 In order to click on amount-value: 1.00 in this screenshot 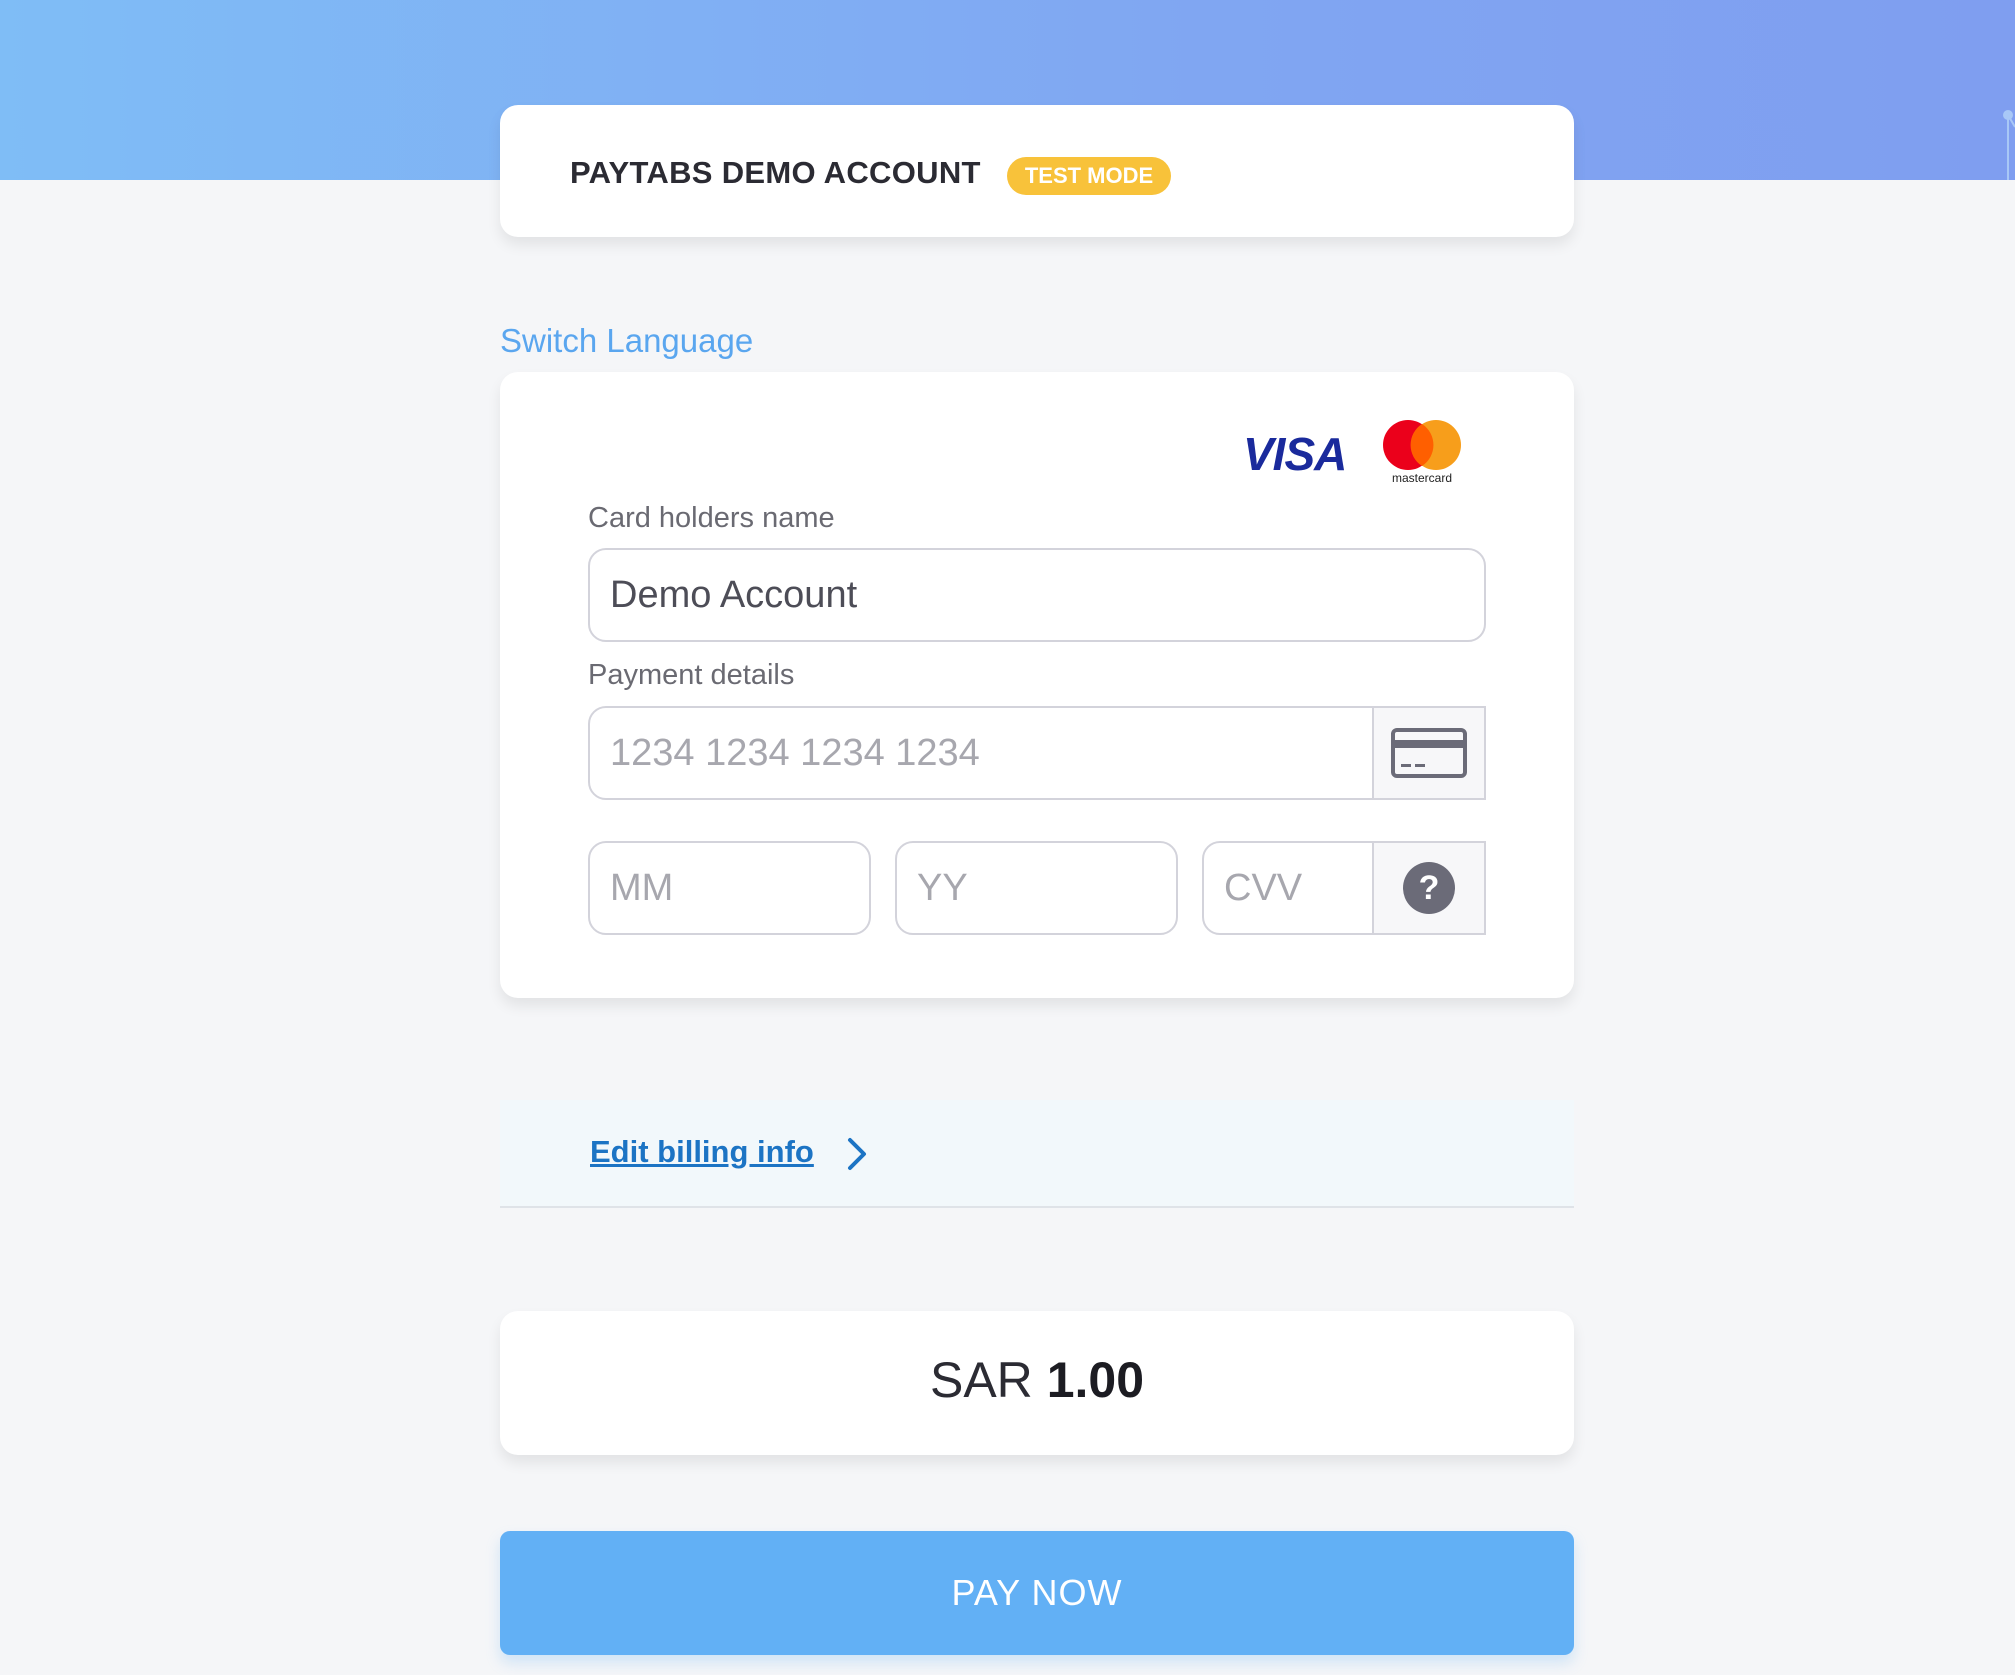, I will do `click(1095, 1380)`.